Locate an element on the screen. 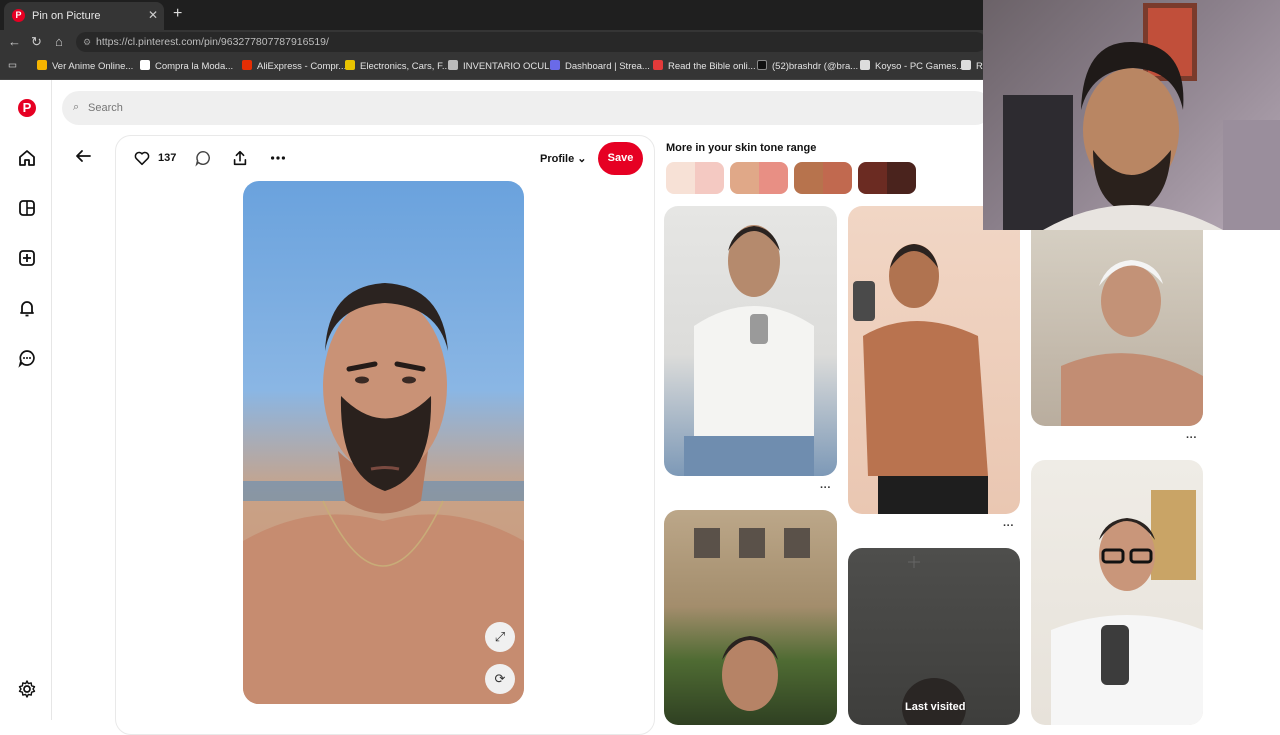  man-portrait-illustration is located at coordinates (383, 493).